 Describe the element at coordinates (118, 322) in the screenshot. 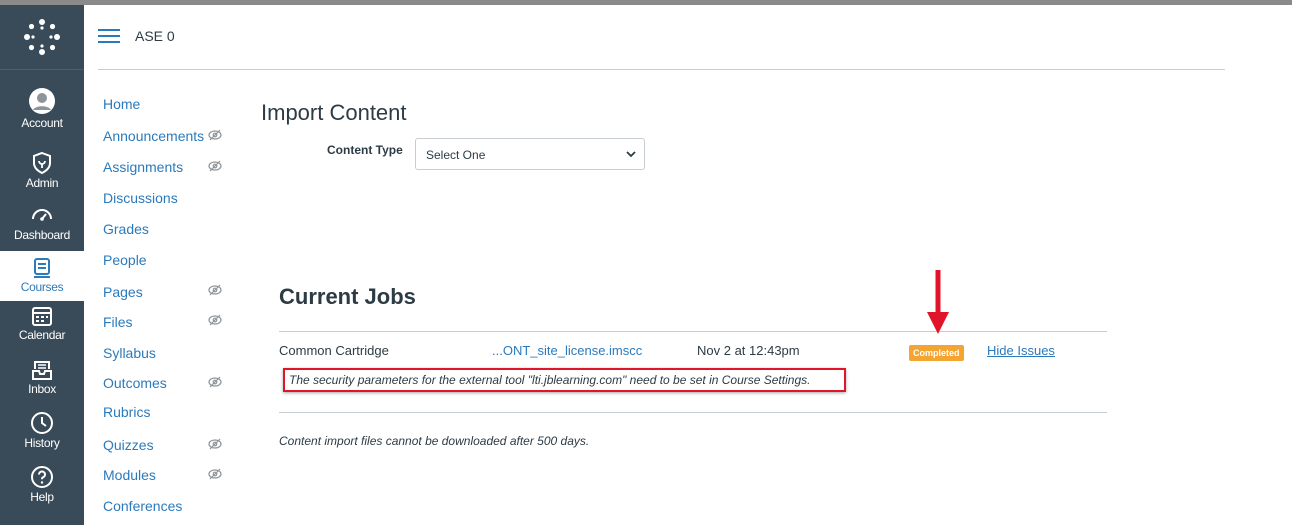

I see `course-nav-files: Files` at that location.